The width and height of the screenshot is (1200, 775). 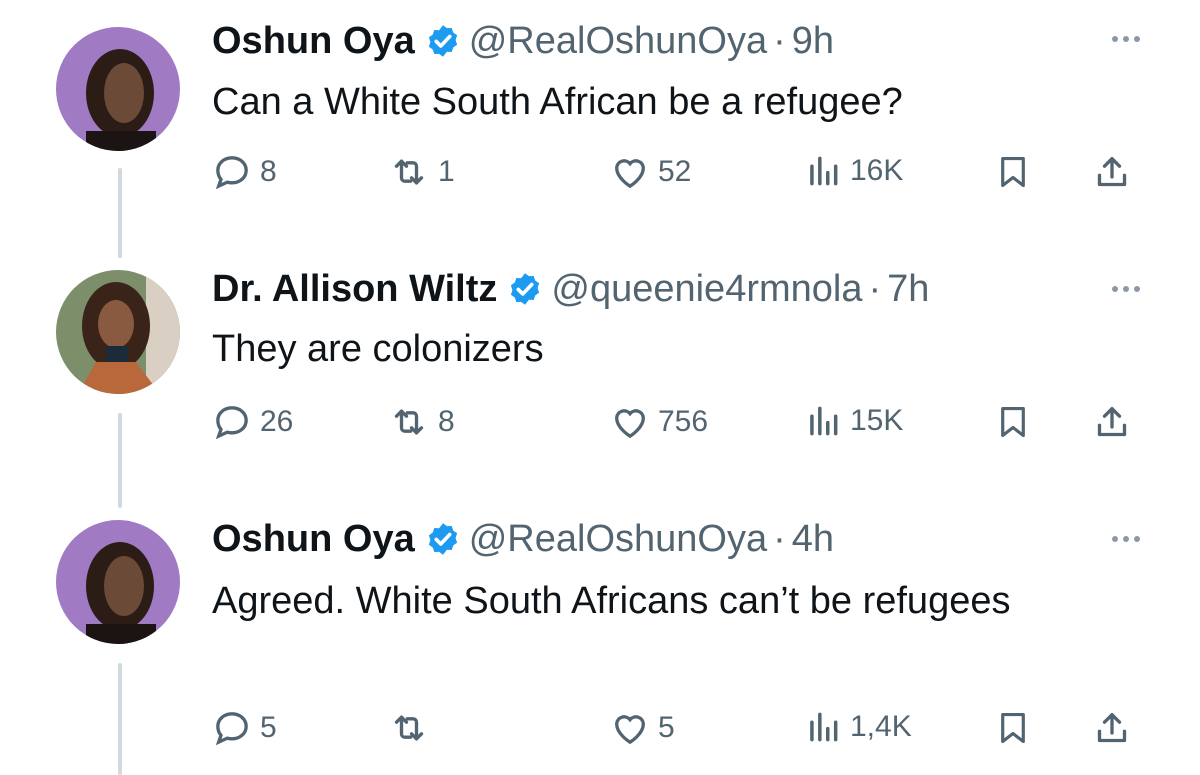 I want to click on reply-button: 26, so click(x=252, y=422).